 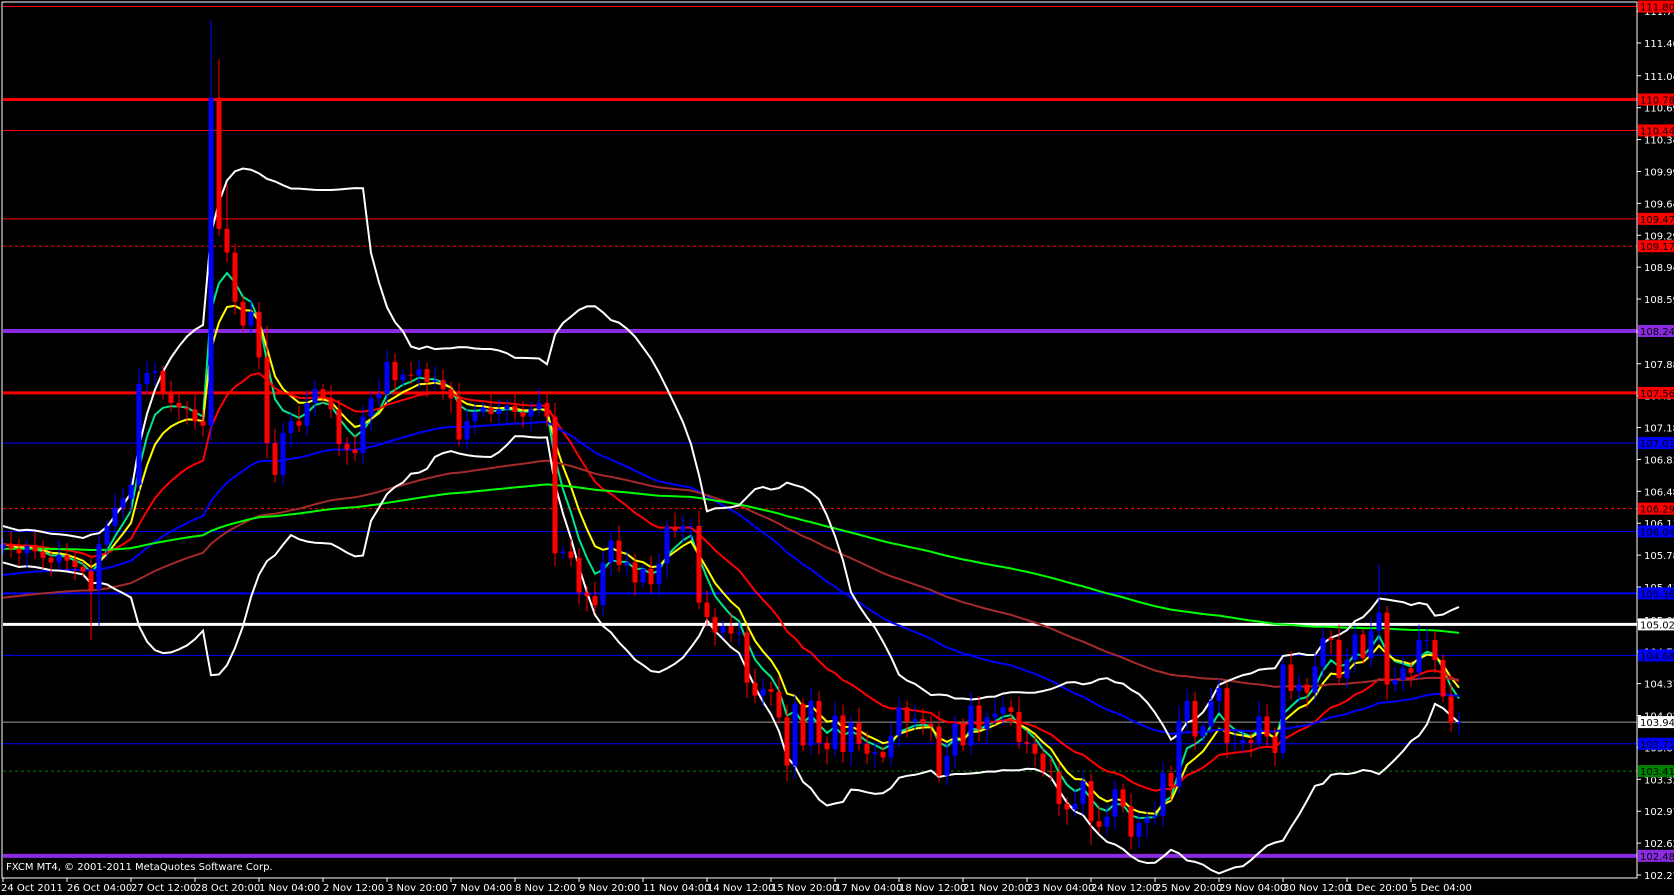 I want to click on x-tick-label: 1 Dec 20:00, so click(x=1377, y=888).